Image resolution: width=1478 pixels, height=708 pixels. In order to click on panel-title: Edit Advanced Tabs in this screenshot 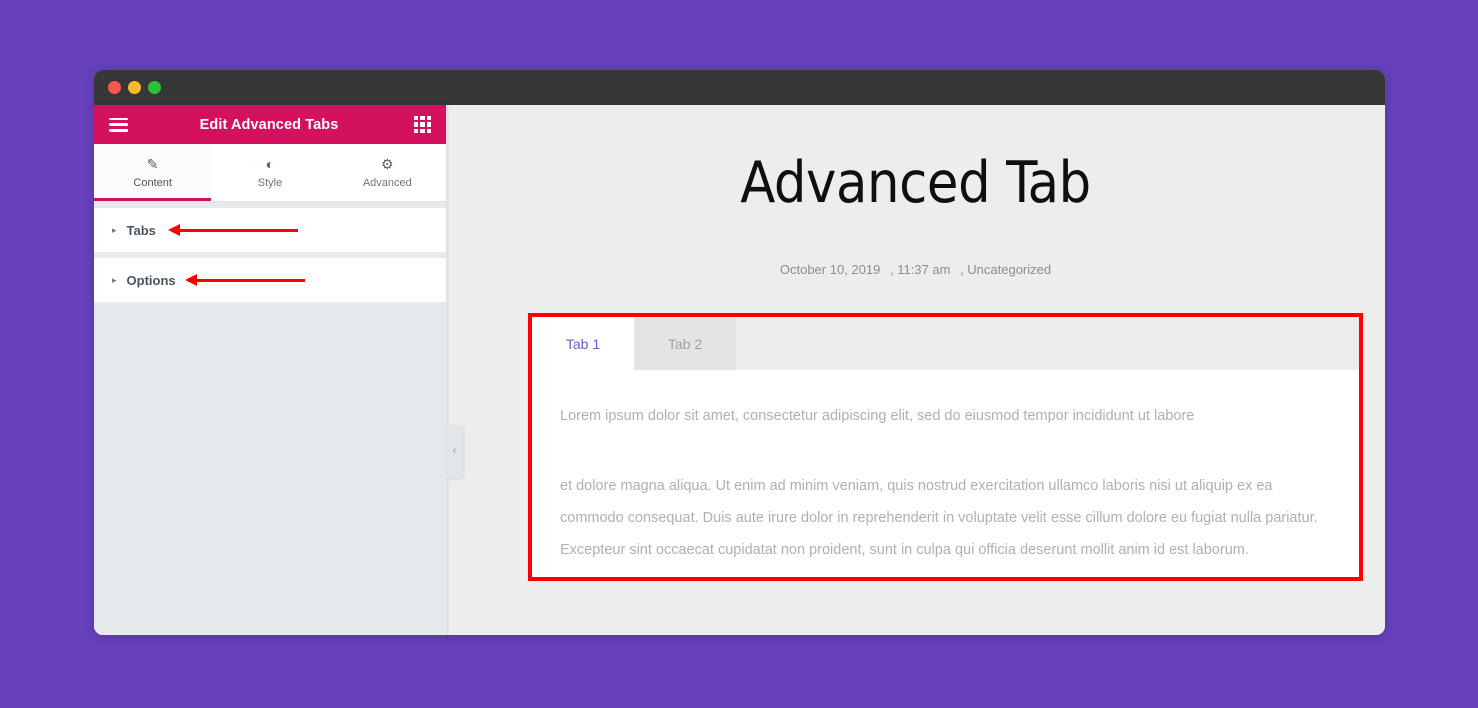, I will do `click(269, 124)`.